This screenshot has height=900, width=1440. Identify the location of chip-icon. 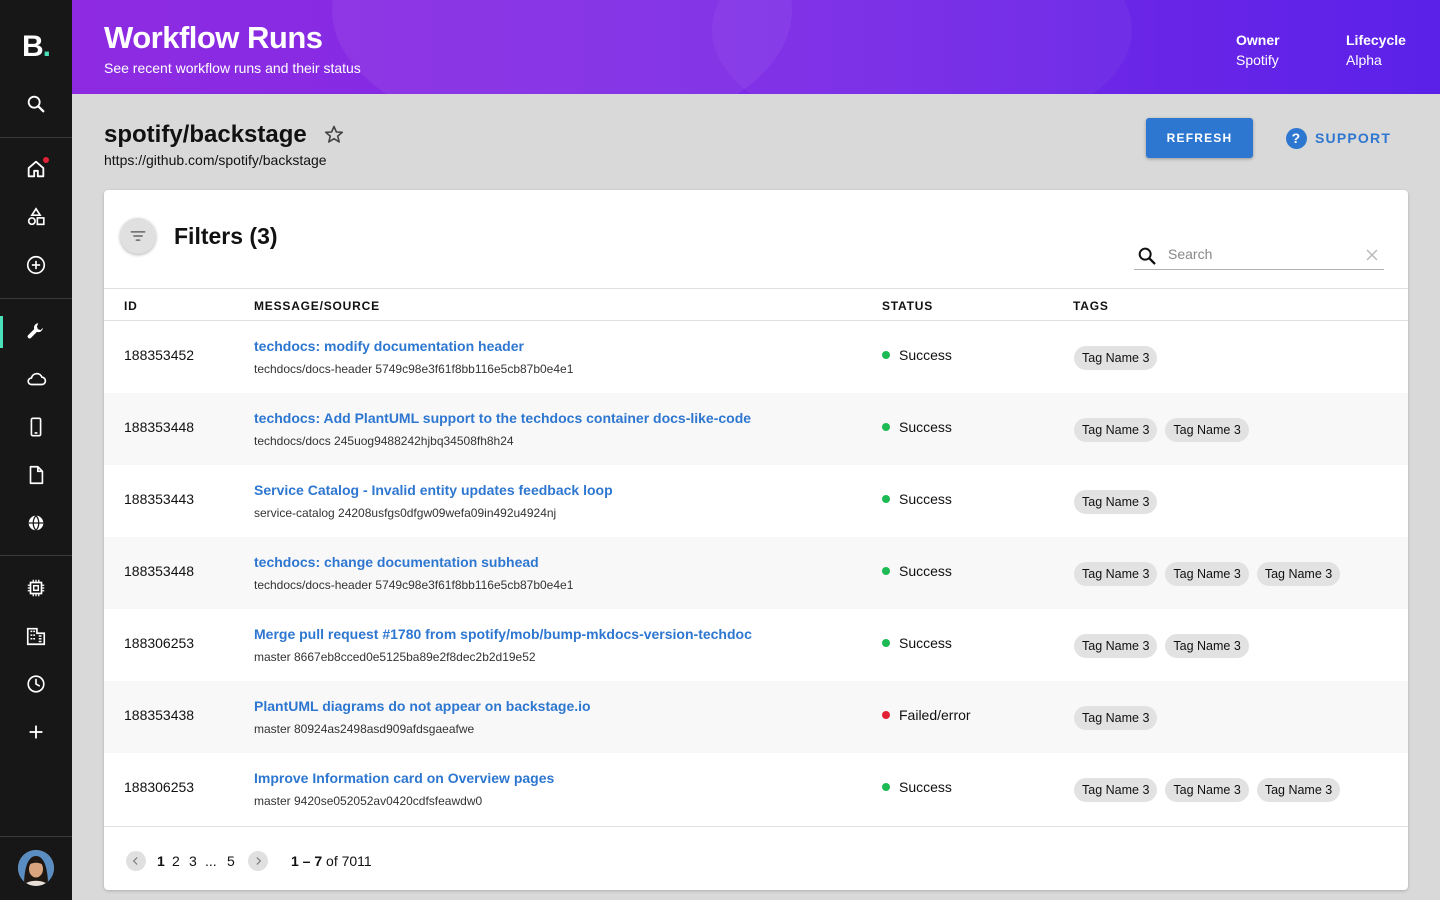
(36, 588).